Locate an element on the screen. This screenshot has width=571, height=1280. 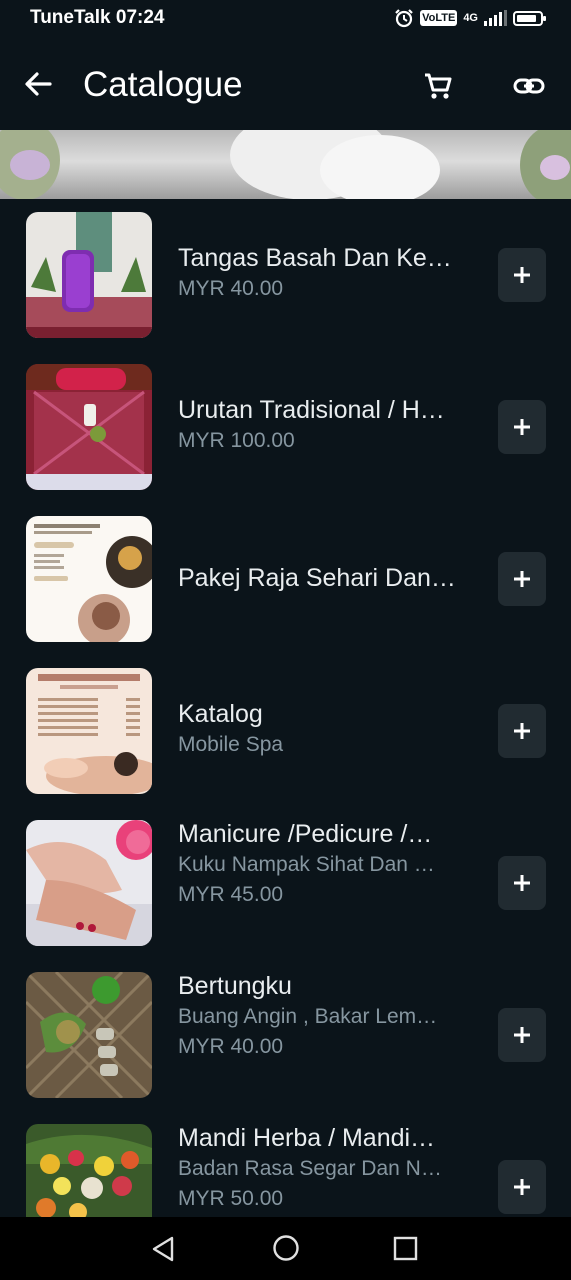
back-button is located at coordinates (38, 84).